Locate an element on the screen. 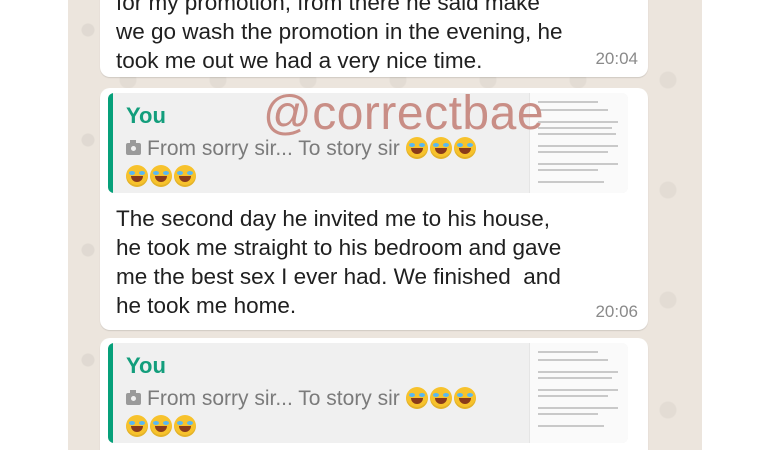 The image size is (768, 450). message-timestamp: 20:04 is located at coordinates (616, 58).